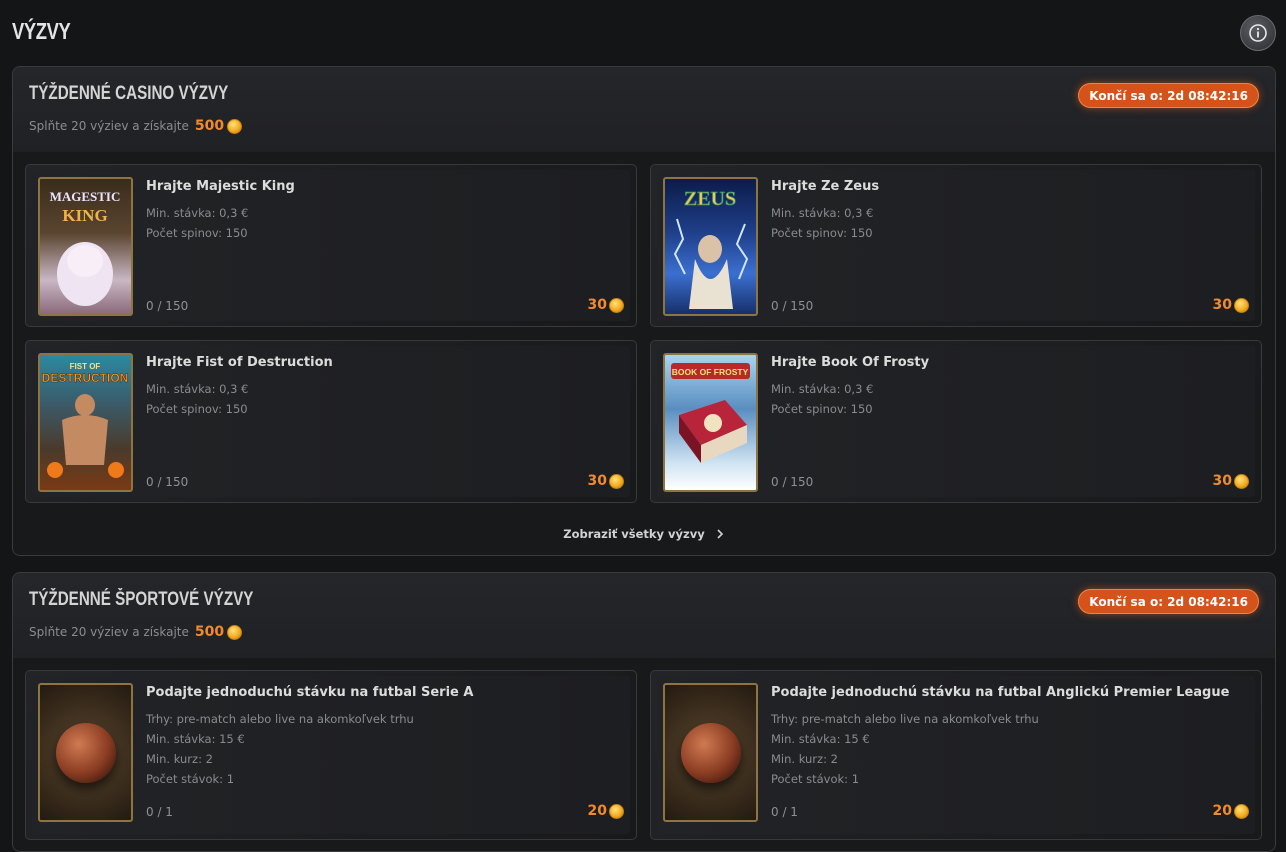  I want to click on card-title: Hrajte Book Of Frosty, so click(850, 362).